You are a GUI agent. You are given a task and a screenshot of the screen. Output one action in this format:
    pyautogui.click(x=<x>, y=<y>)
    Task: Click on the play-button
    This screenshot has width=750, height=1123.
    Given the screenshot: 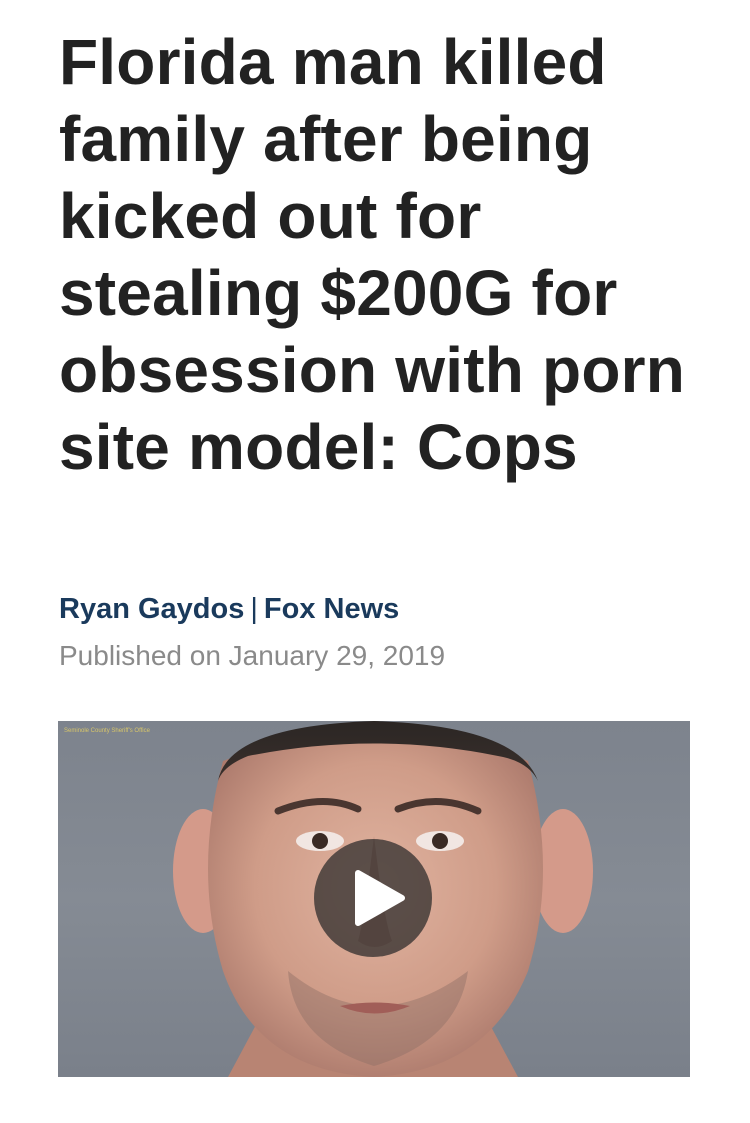 What is the action you would take?
    pyautogui.click(x=373, y=898)
    